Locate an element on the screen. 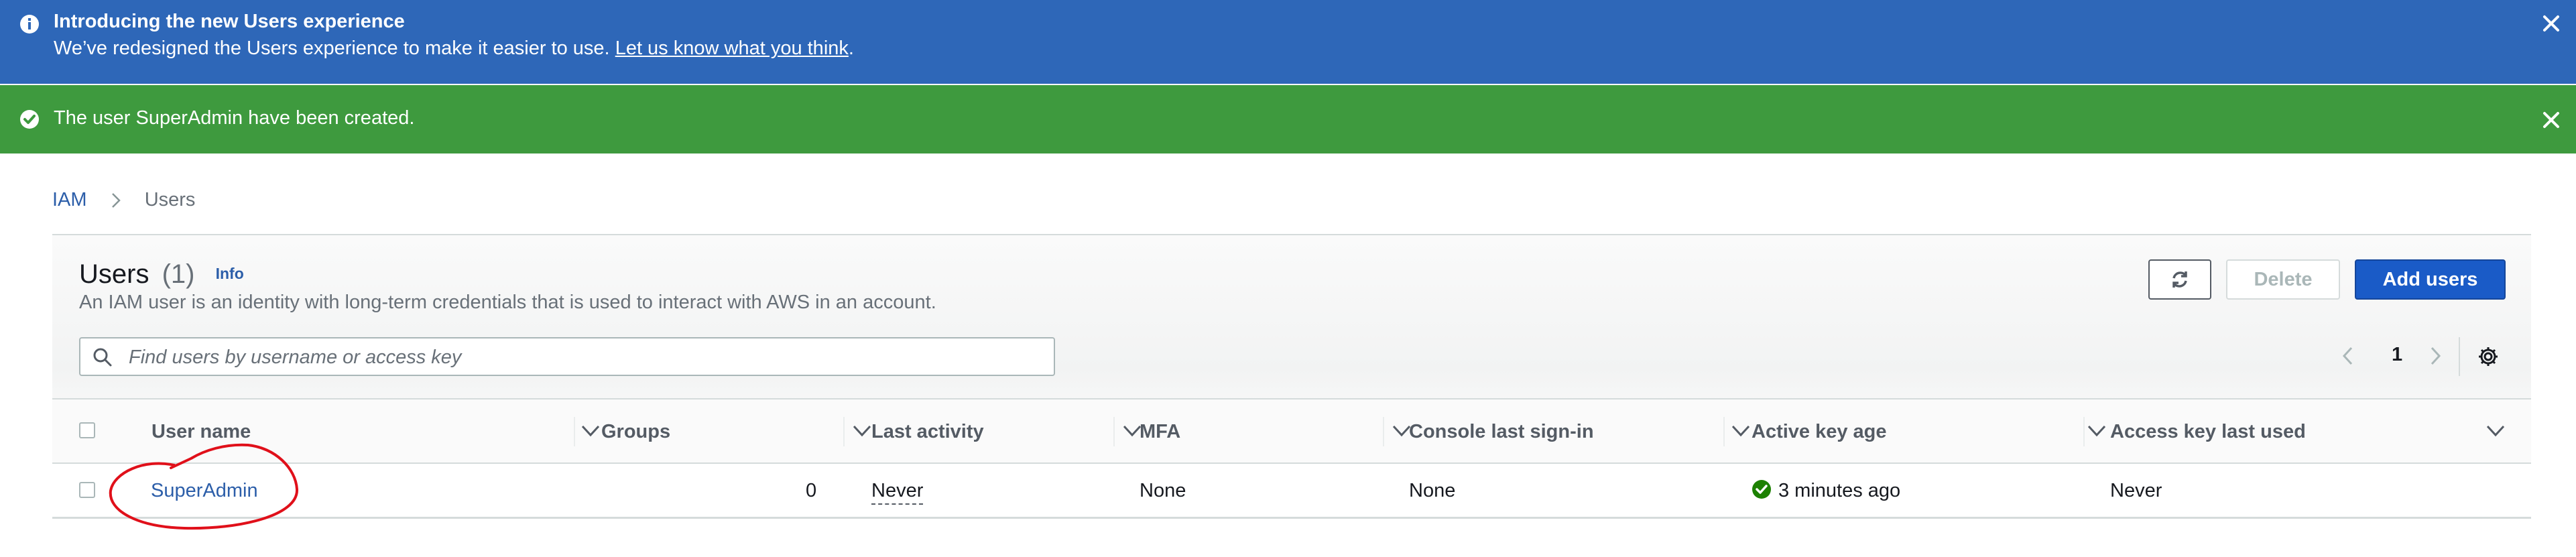 The image size is (2576, 557). refresh-icon is located at coordinates (2180, 279).